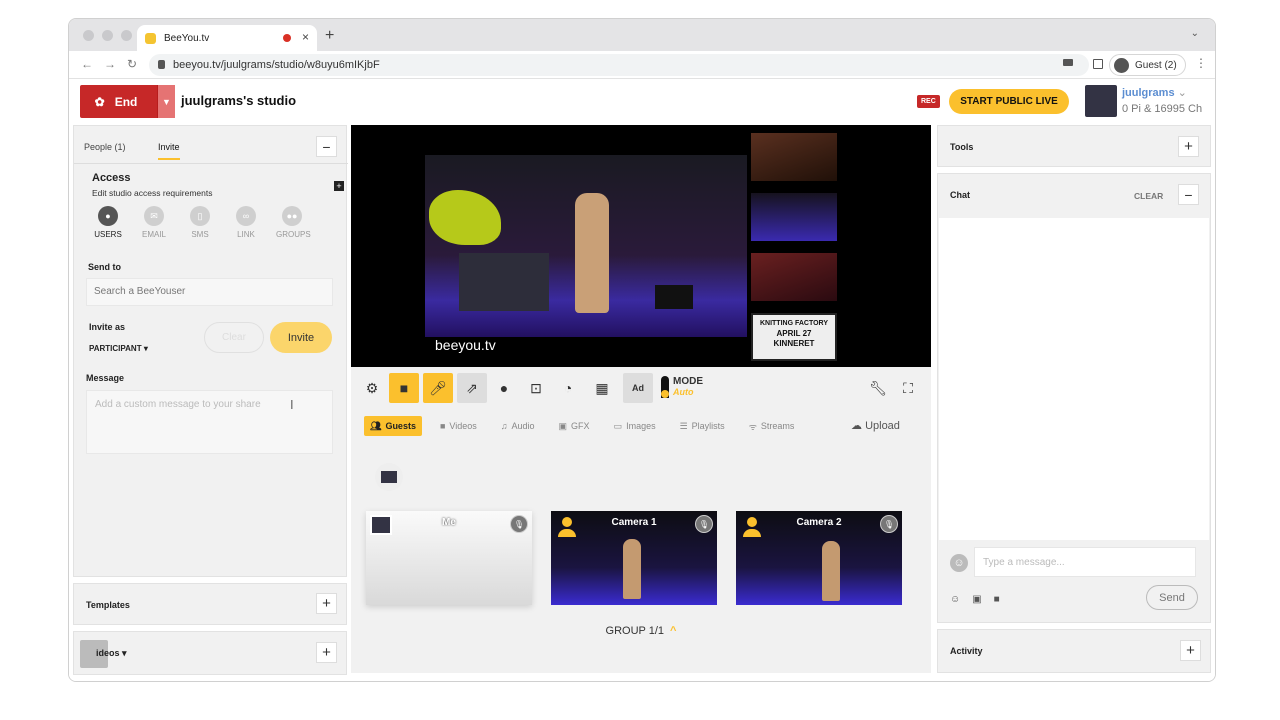  Describe the element at coordinates (472, 388) in the screenshot. I see `screen-share-icon: ⇗` at that location.